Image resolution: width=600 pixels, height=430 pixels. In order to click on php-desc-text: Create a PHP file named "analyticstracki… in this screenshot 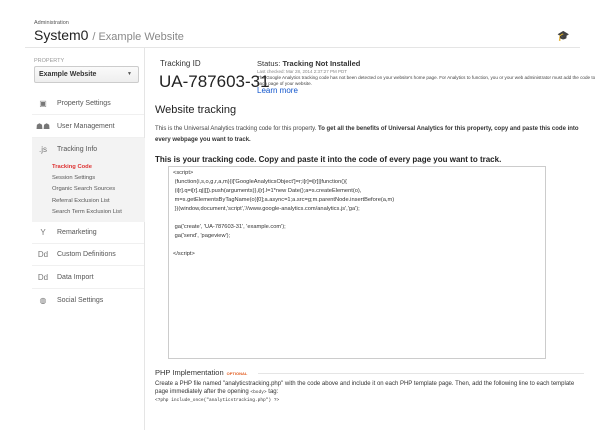, I will do `click(365, 388)`.